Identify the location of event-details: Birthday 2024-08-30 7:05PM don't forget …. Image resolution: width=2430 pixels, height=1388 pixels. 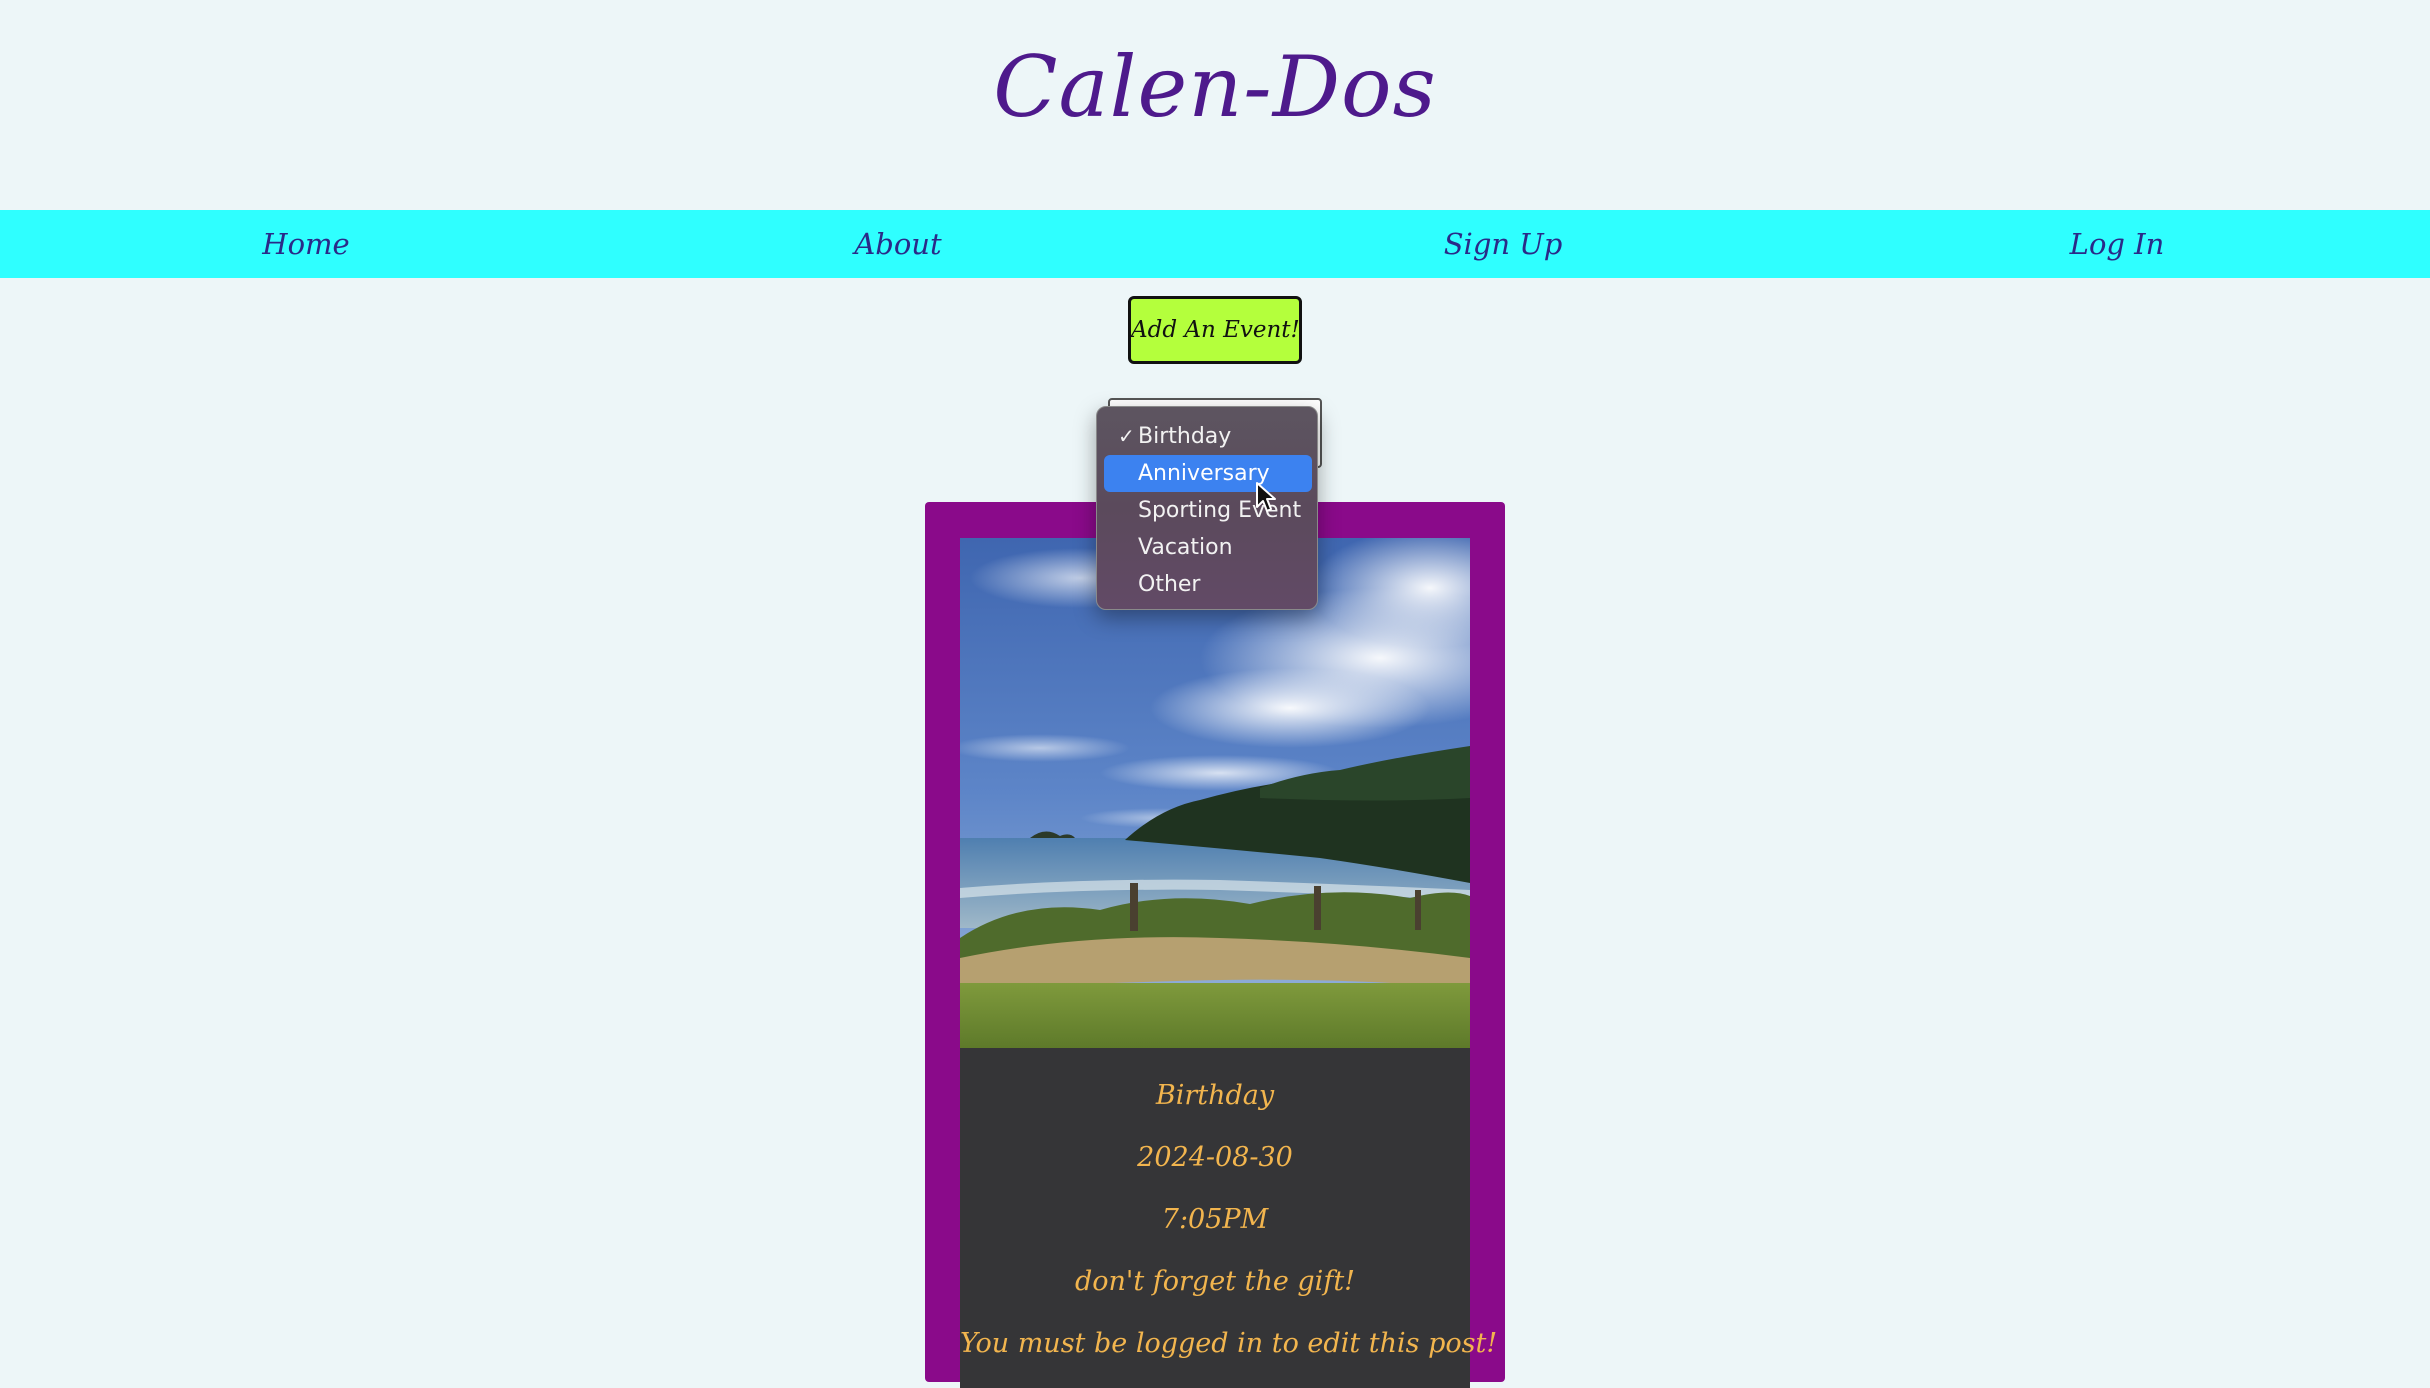
(1229, 1218).